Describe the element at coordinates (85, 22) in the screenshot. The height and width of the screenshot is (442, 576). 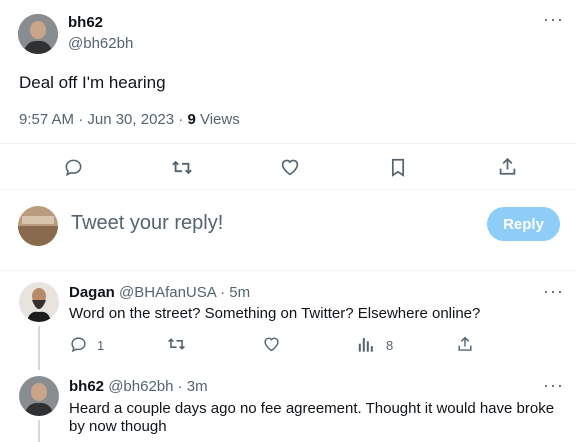
I see `author-display-name: bh62` at that location.